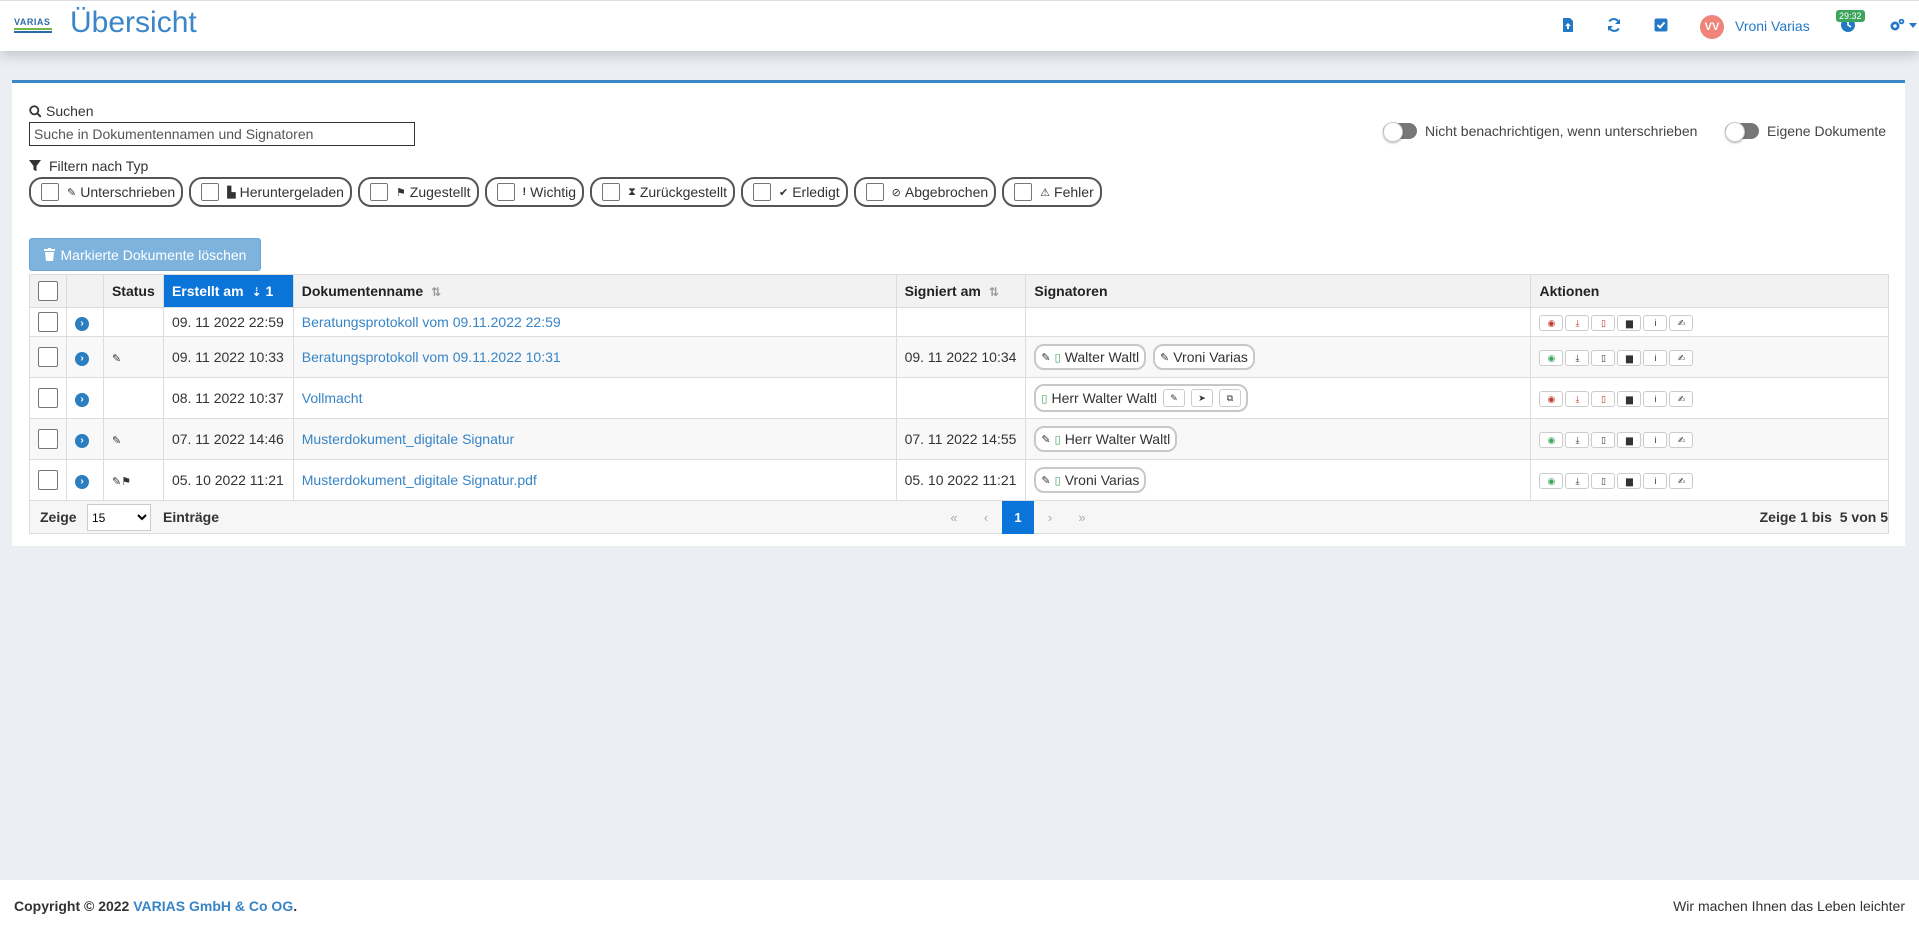 This screenshot has width=1919, height=930. I want to click on column-header-created: Erstellt am ⇣ 1, so click(228, 291).